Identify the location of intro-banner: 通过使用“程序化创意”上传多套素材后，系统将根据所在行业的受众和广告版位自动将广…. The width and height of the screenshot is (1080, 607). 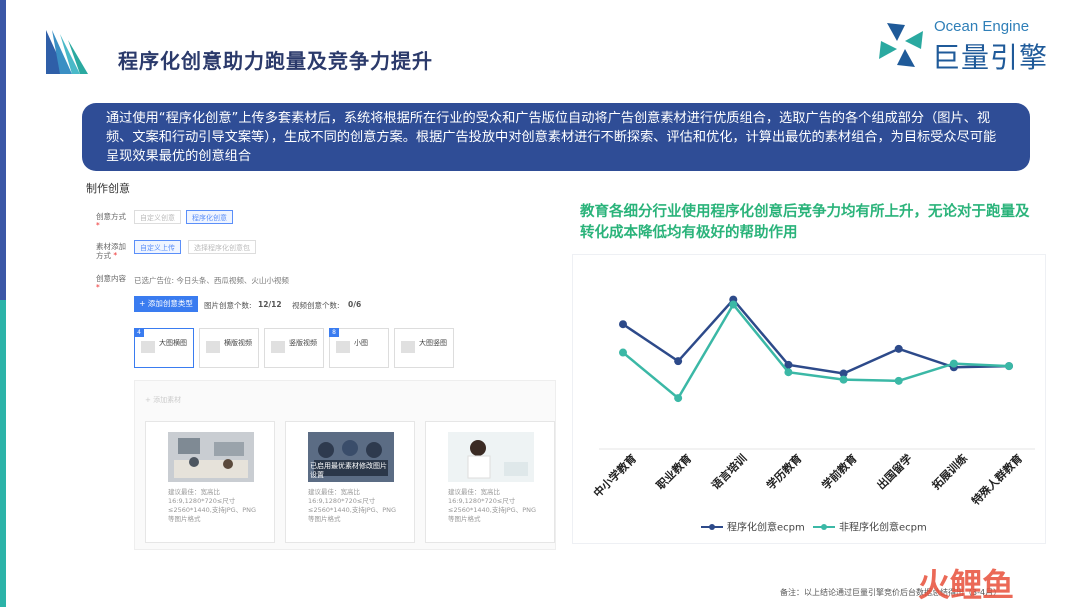
(556, 137).